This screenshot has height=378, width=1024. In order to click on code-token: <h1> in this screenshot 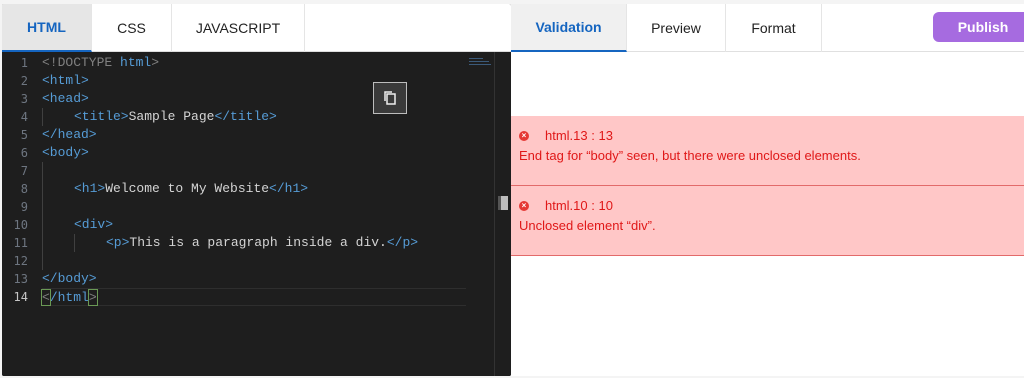, I will do `click(90, 188)`.